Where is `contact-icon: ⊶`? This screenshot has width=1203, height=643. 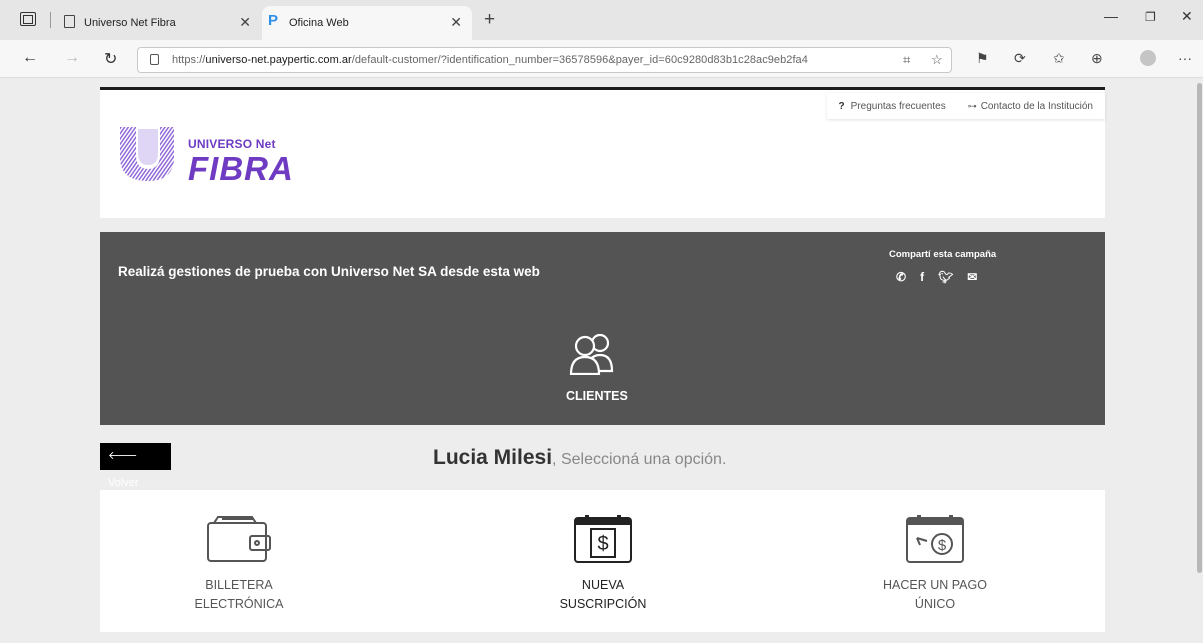
contact-icon: ⊶ is located at coordinates (972, 105).